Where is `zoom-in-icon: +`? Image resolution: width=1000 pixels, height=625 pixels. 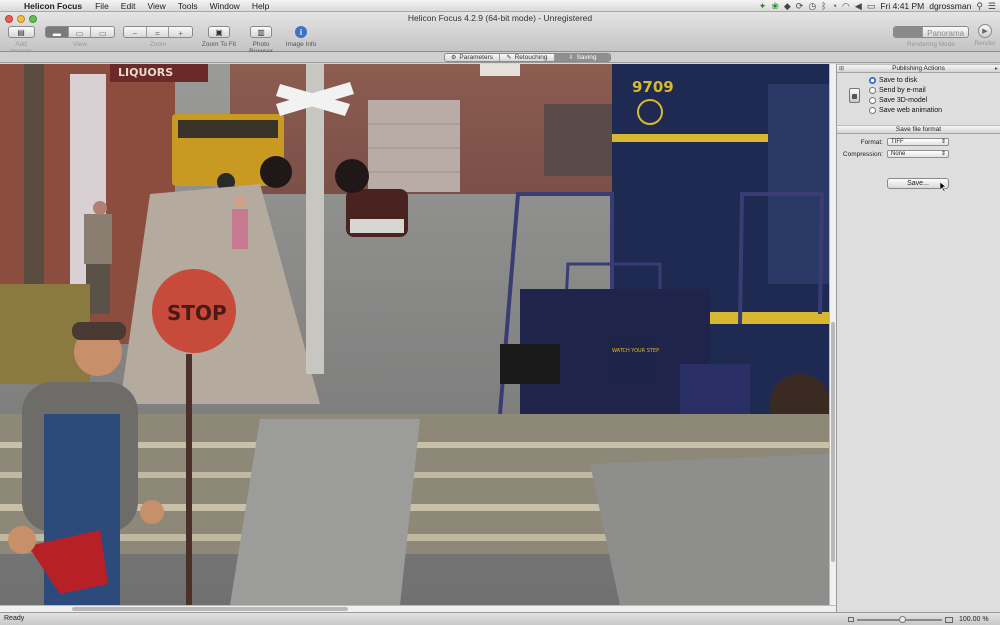 zoom-in-icon: + is located at coordinates (180, 32).